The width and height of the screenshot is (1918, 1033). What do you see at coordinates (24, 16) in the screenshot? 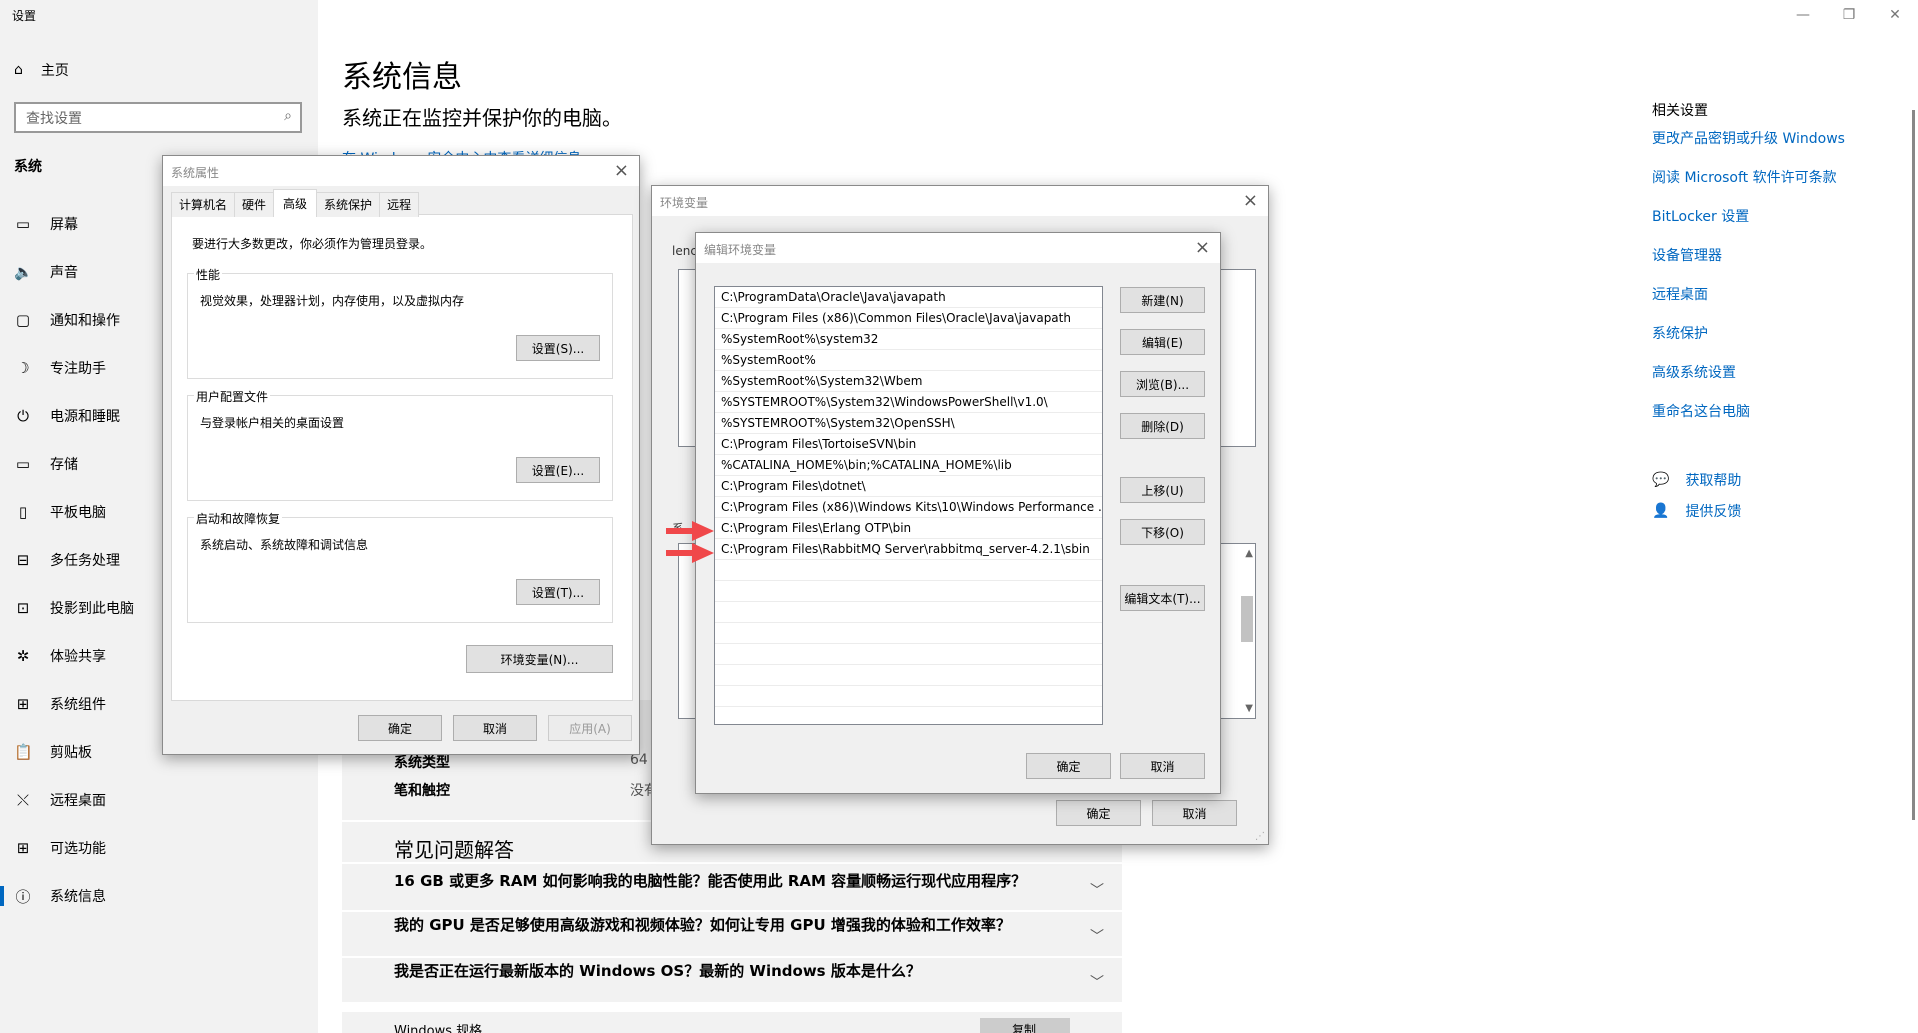
I see `window-title: 设置` at bounding box center [24, 16].